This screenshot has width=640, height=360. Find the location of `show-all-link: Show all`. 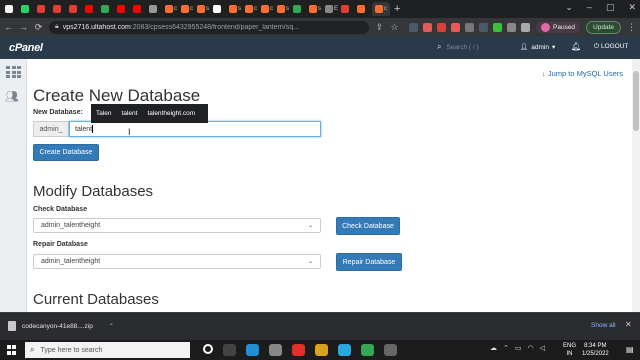

show-all-link: Show all is located at coordinates (603, 325).